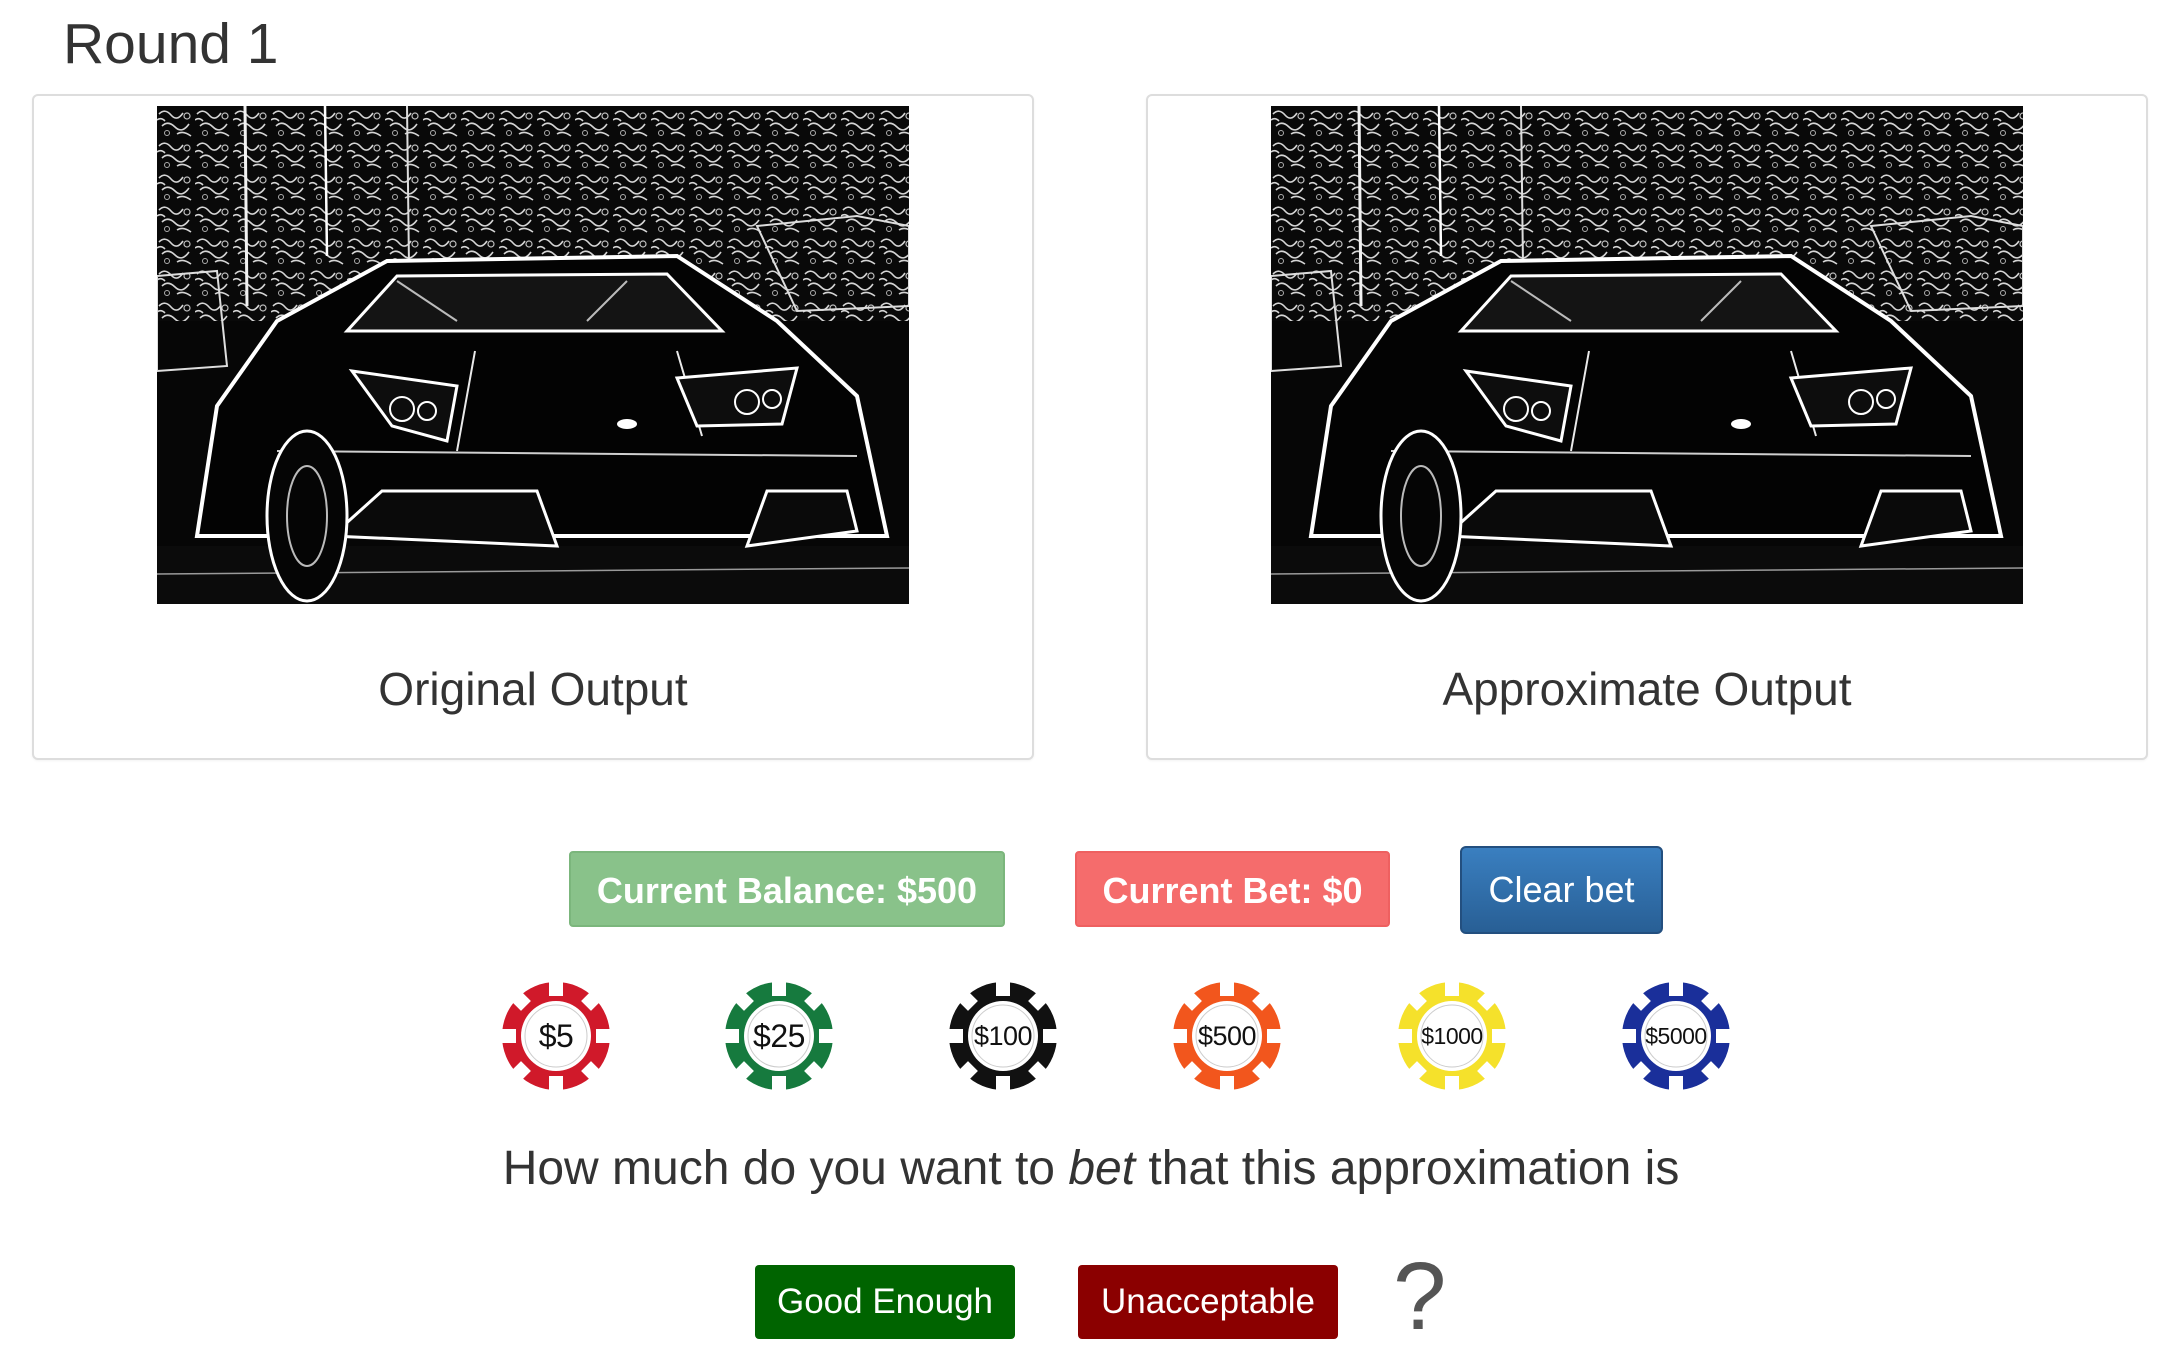  Describe the element at coordinates (1561, 890) in the screenshot. I see `clear-bet-button: Clear bet` at that location.